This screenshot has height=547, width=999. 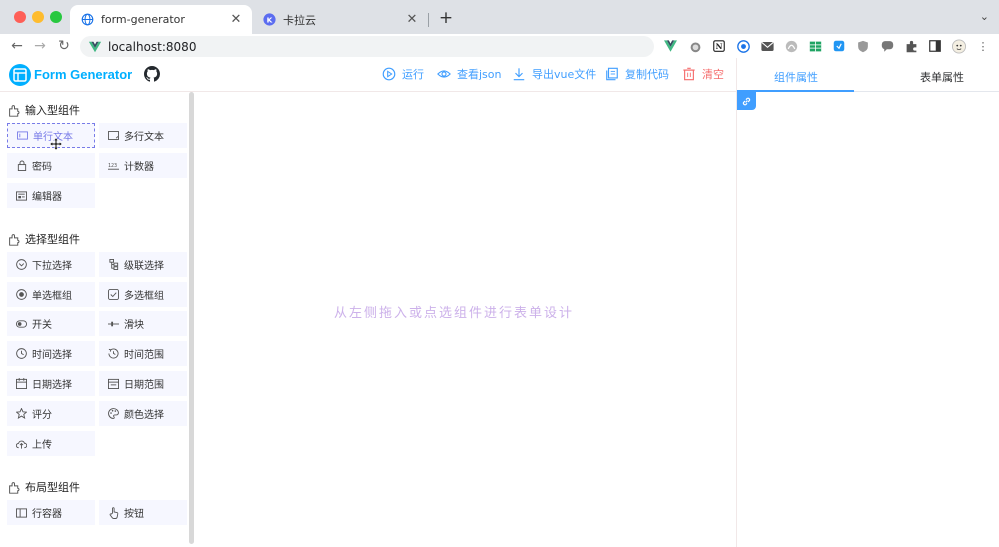 I want to click on copy-code-button: 复制代码, so click(x=637, y=74).